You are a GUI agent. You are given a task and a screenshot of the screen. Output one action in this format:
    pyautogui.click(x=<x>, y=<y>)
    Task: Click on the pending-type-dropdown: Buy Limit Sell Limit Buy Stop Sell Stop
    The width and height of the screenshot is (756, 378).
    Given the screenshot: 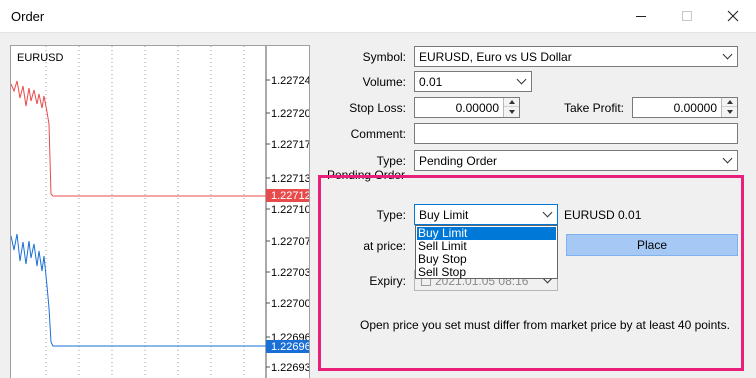 What is the action you would take?
    pyautogui.click(x=486, y=252)
    